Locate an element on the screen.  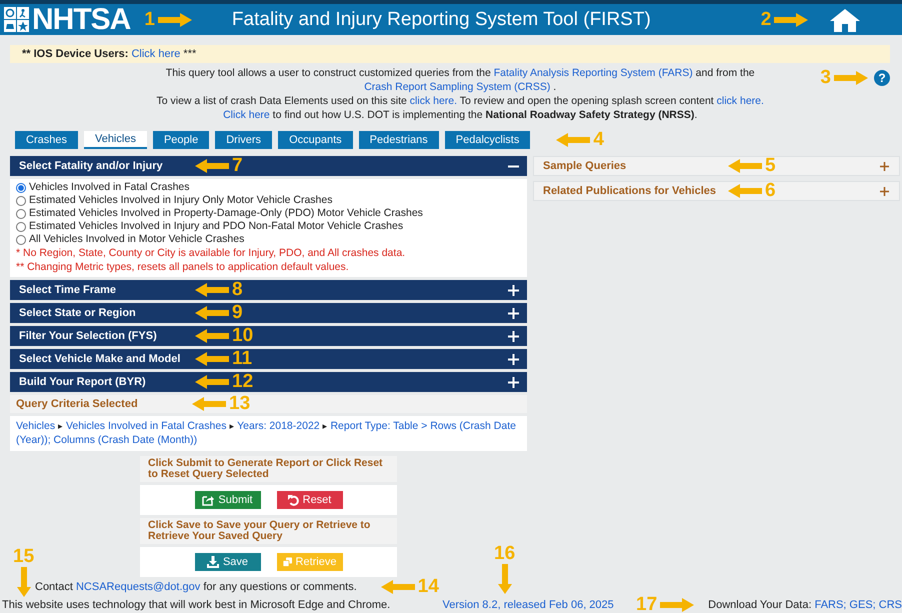
option-label: Estimated Vehicles Involved in Property-Damage-Only (PDO) Motor Vehicle Crashes is located at coordinates (226, 213).